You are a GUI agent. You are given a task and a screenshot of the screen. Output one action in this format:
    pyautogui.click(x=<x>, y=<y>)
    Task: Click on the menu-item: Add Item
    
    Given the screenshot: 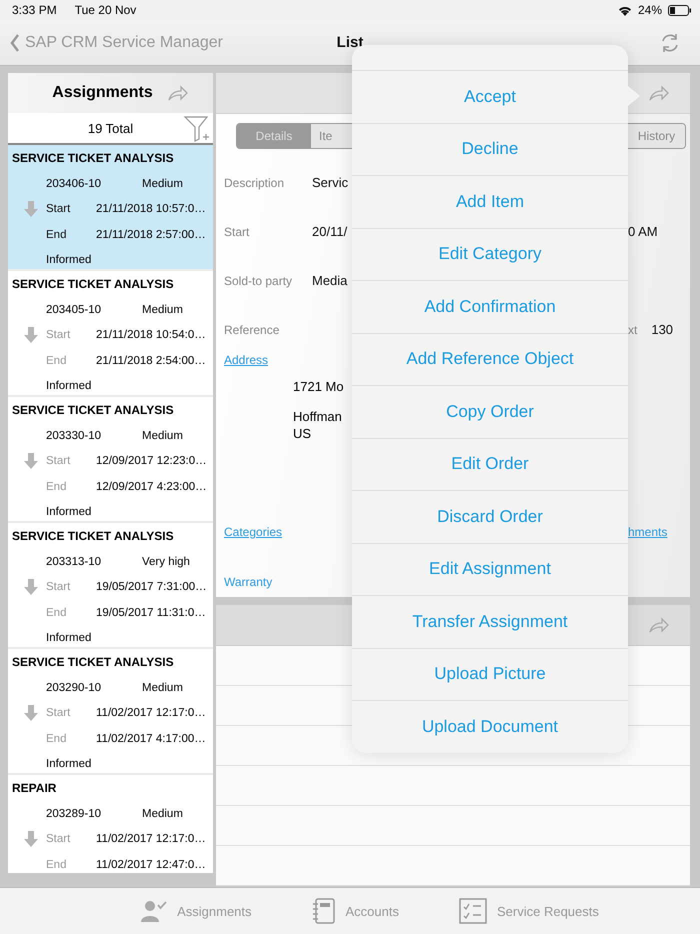 What is the action you would take?
    pyautogui.click(x=490, y=201)
    